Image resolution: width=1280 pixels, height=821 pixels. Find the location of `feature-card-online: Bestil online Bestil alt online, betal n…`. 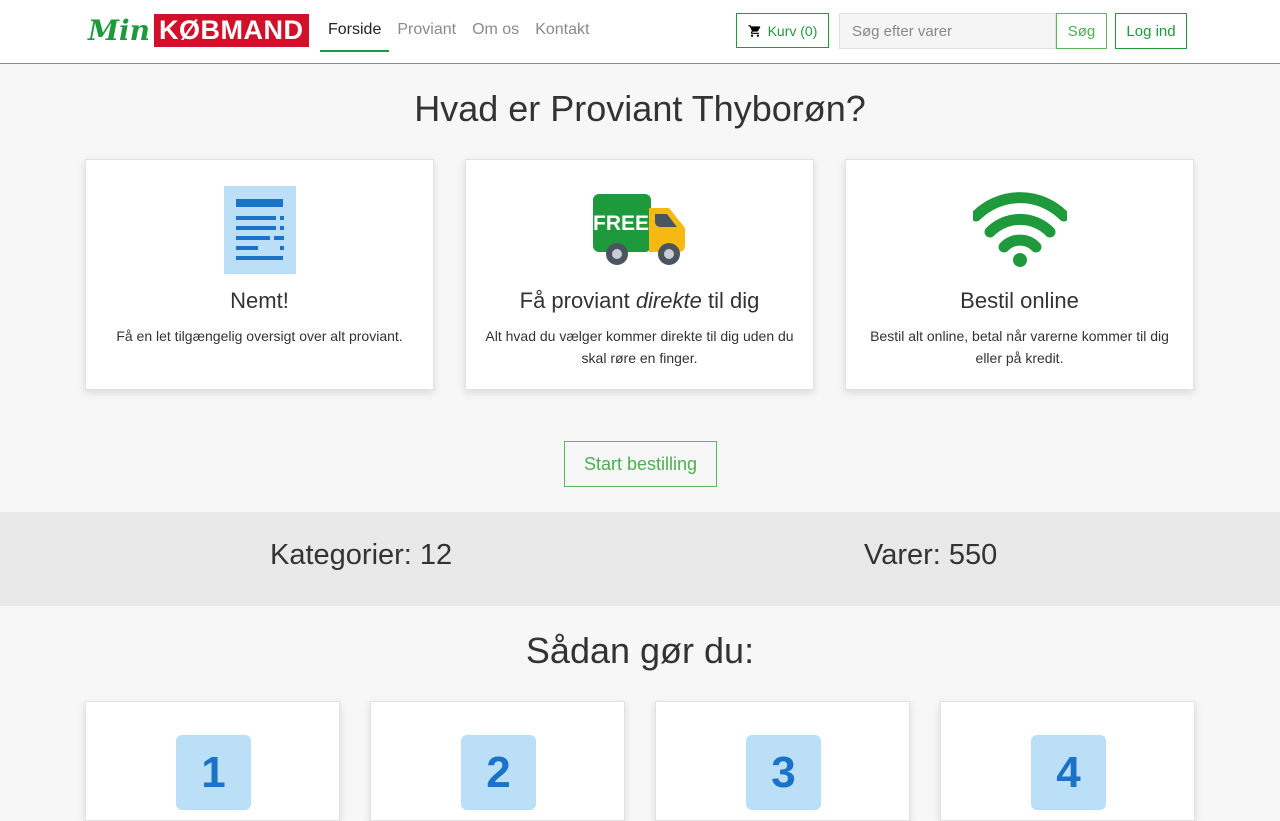

feature-card-online: Bestil online Bestil alt online, betal n… is located at coordinates (1019, 274).